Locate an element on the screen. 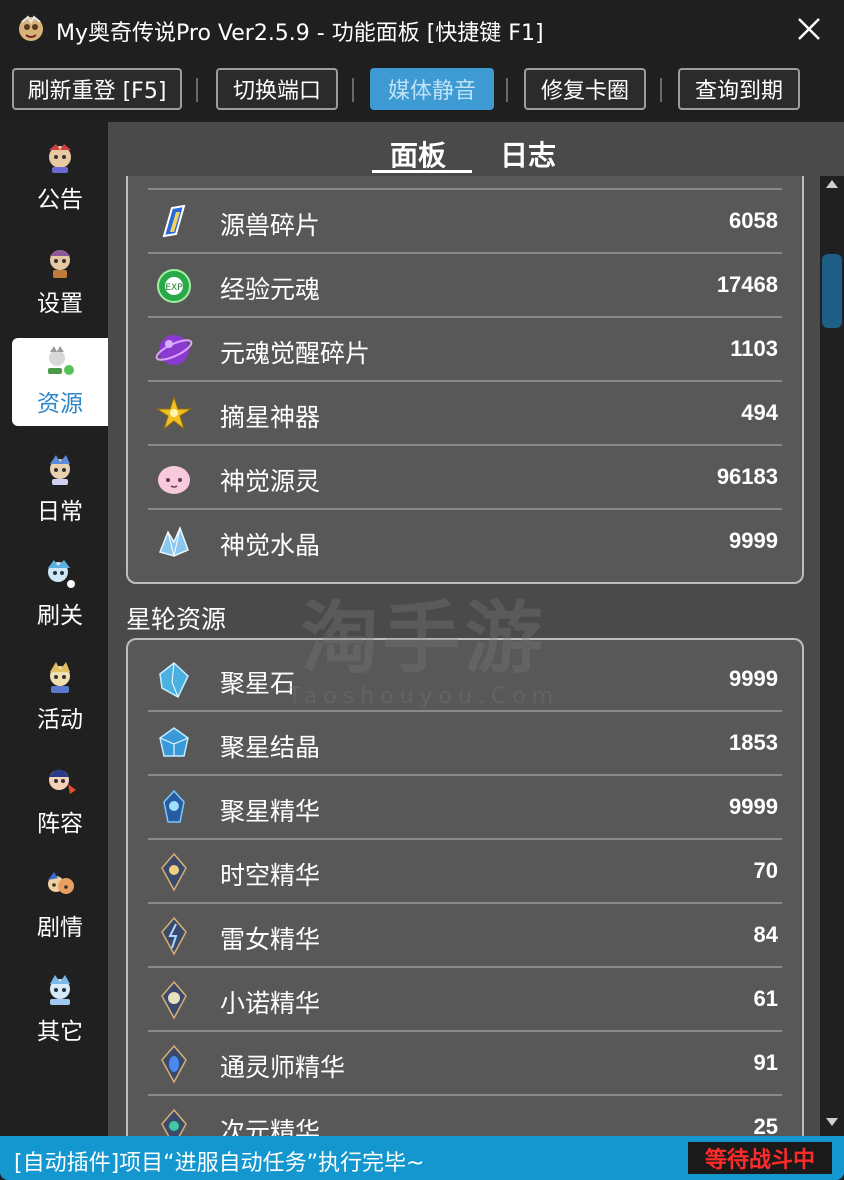  resource-value: 1103 is located at coordinates (754, 348).